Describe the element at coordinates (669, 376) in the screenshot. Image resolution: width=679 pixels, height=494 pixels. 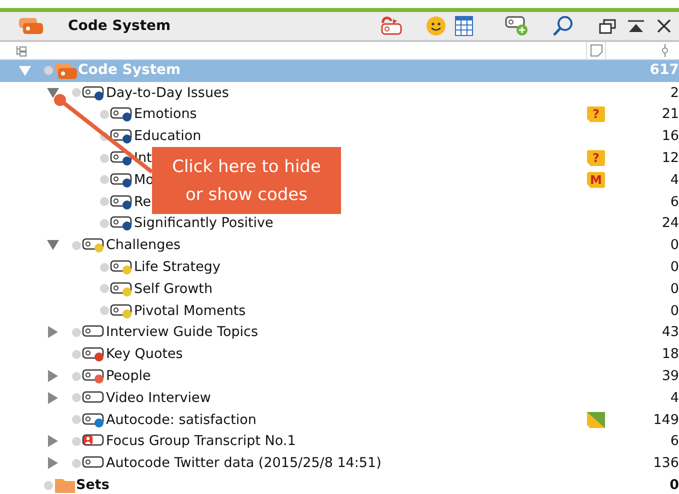
I see `coded-count: 39` at that location.